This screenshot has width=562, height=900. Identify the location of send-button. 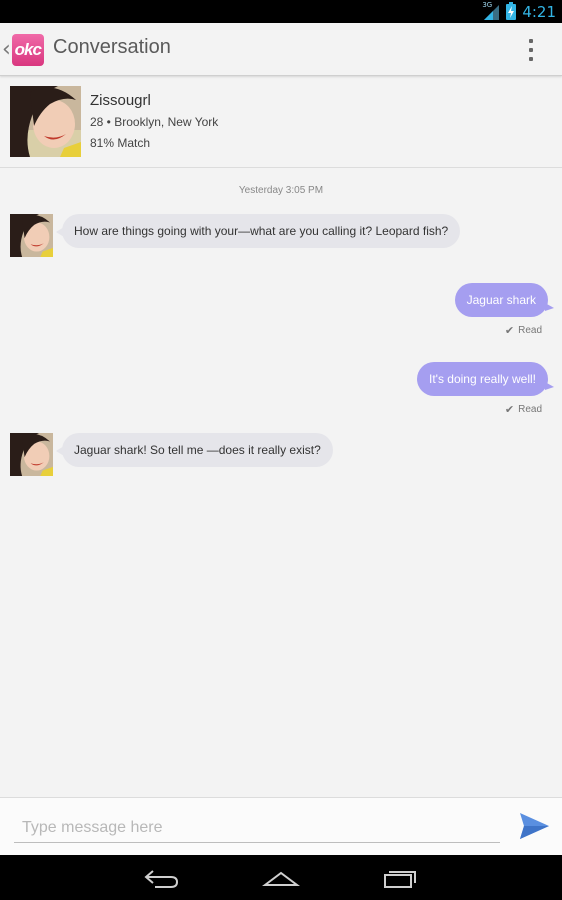
(534, 826).